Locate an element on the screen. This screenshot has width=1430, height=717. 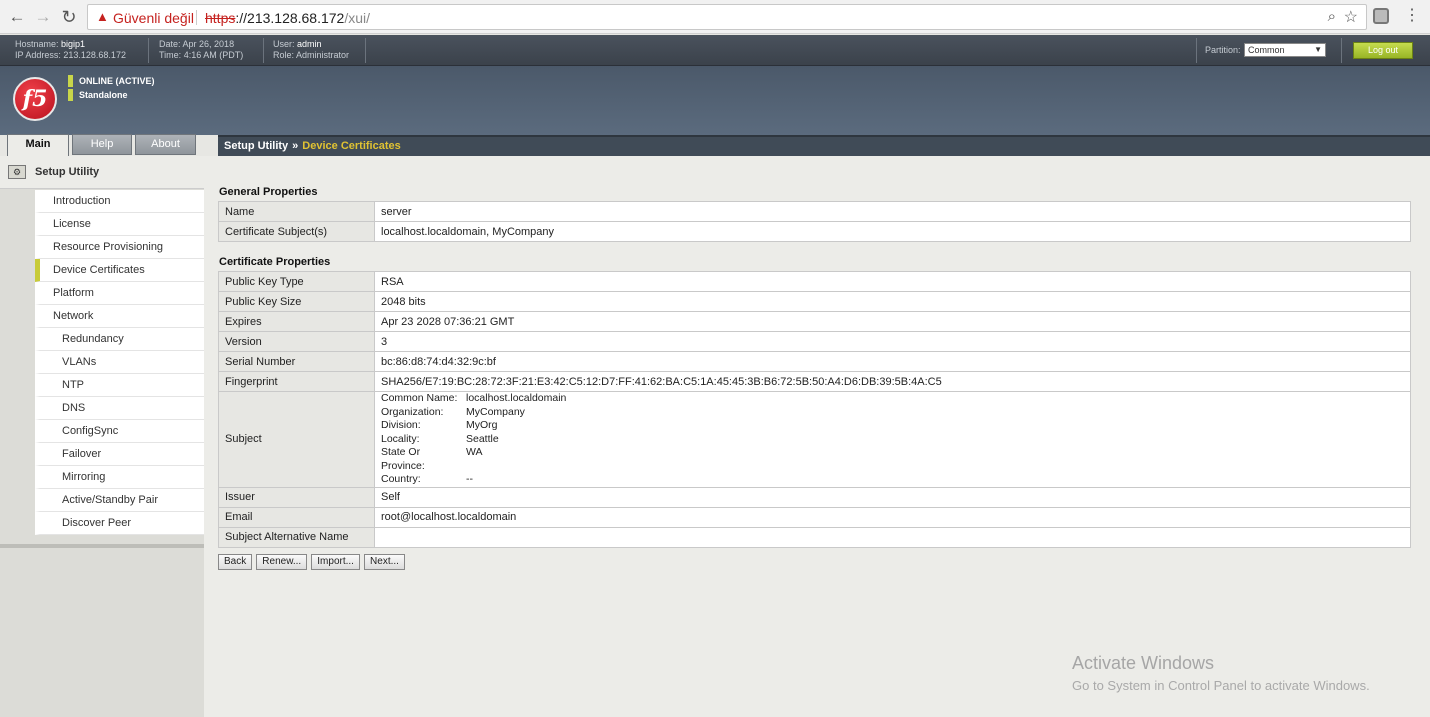
sidebar-item-resource-provisioning: Resource Provisioning is located at coordinates (119, 247).